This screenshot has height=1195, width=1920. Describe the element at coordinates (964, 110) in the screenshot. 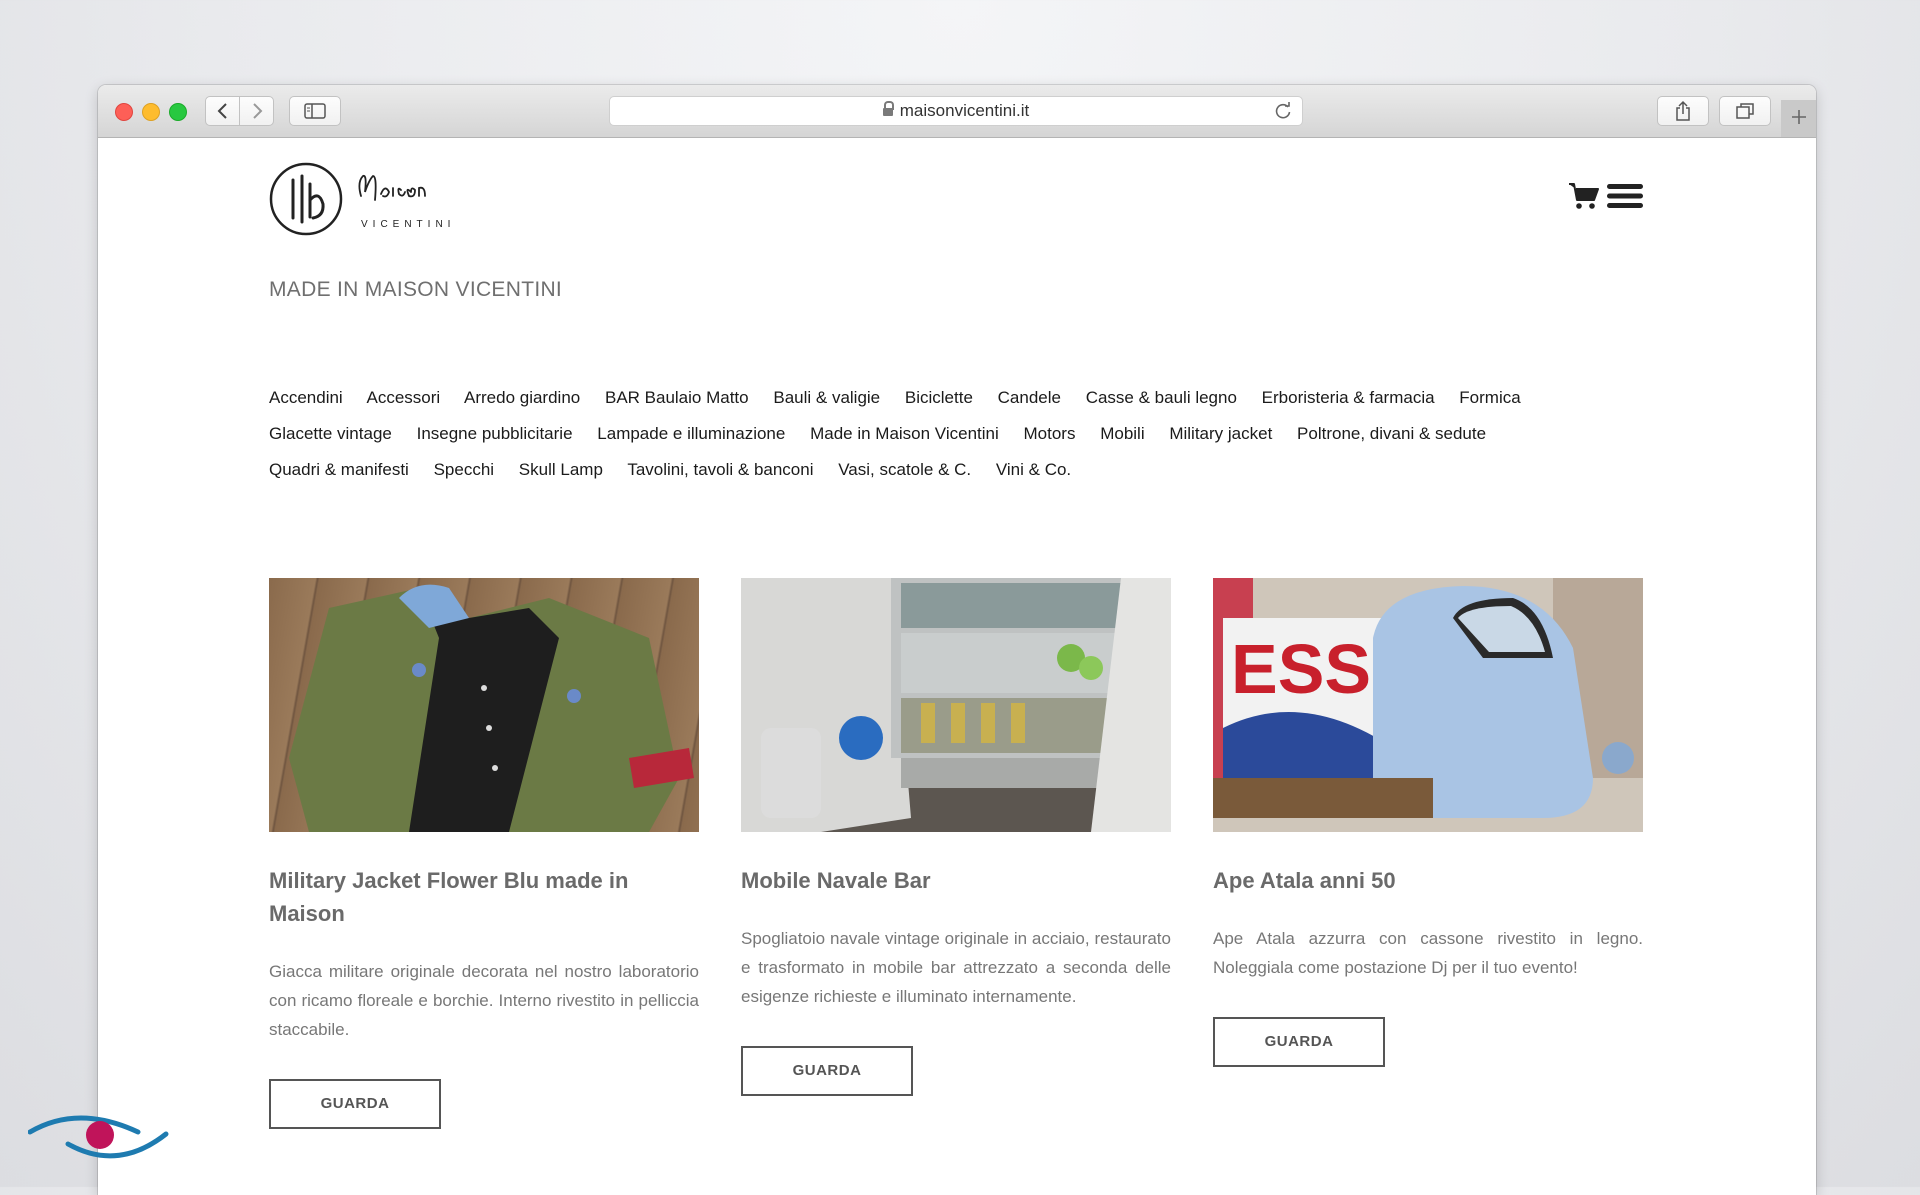

I see `url-text: maisonvicentini.it` at that location.